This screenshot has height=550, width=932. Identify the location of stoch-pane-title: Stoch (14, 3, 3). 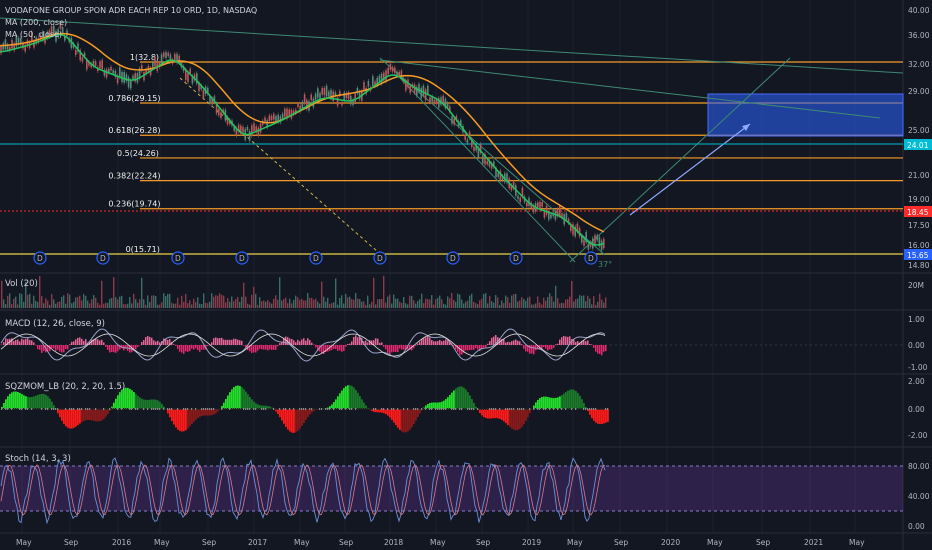
(38, 459).